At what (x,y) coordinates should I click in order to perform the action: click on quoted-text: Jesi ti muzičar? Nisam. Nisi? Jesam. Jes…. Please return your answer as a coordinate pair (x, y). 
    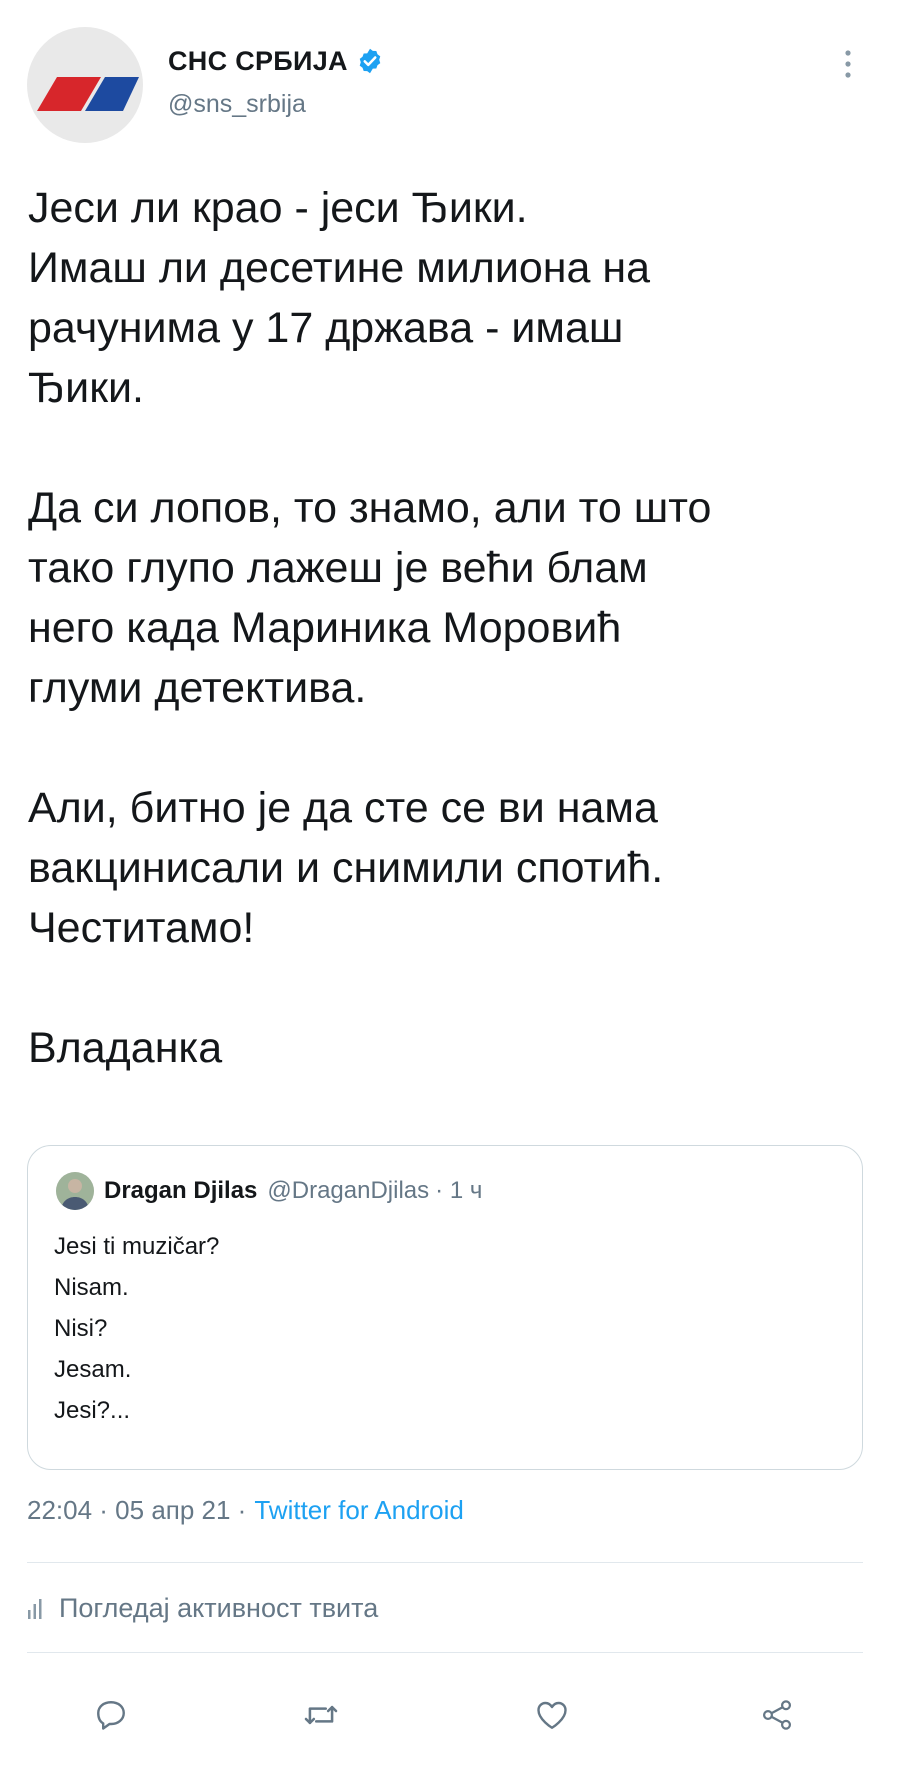
    Looking at the image, I should click on (136, 1328).